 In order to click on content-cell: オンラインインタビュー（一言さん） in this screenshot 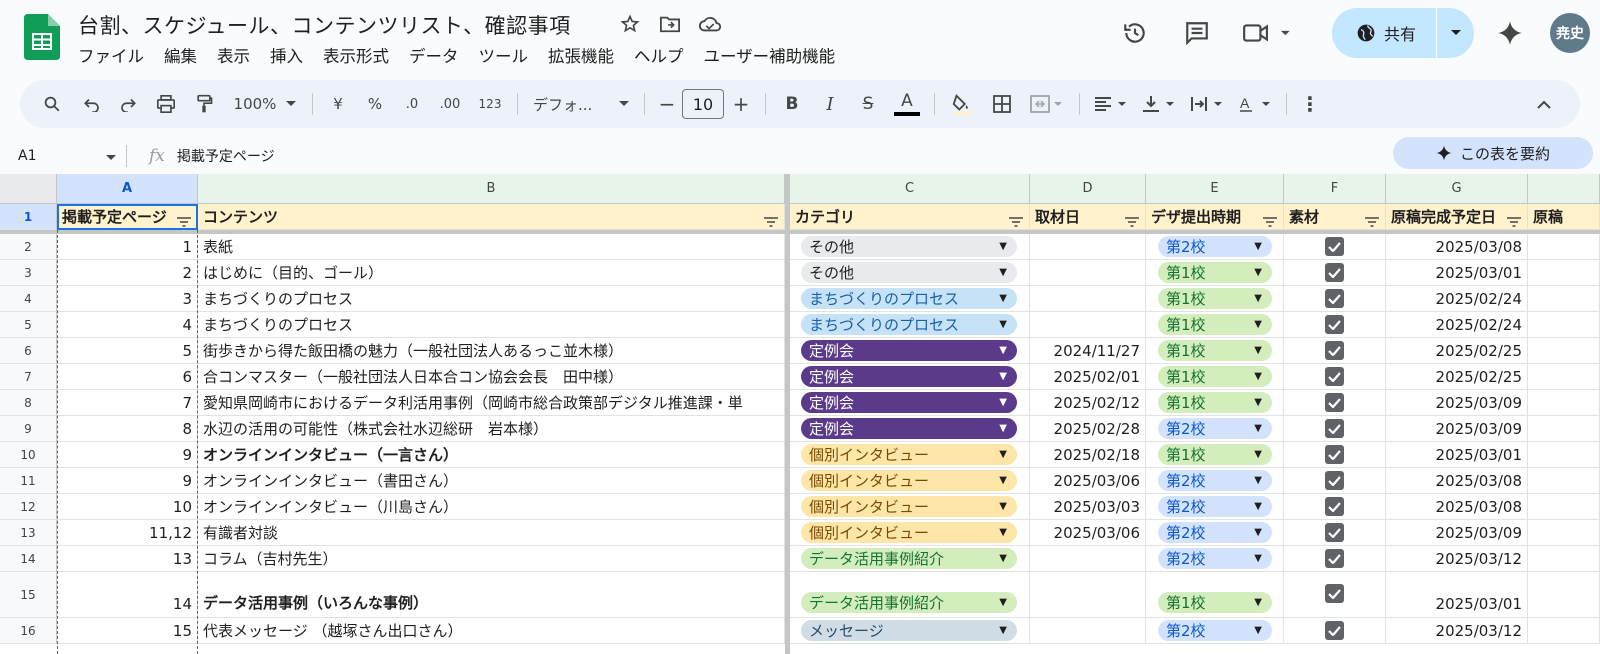, I will do `click(491, 455)`.